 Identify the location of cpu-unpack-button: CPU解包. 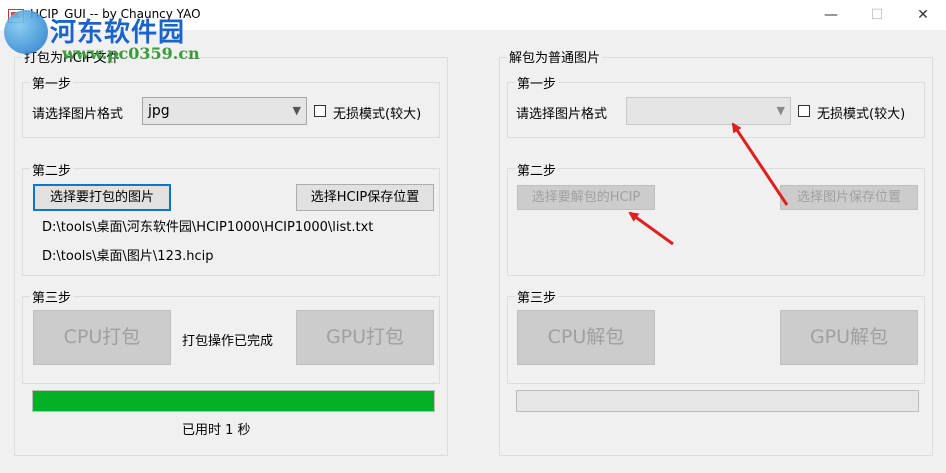
(586, 337).